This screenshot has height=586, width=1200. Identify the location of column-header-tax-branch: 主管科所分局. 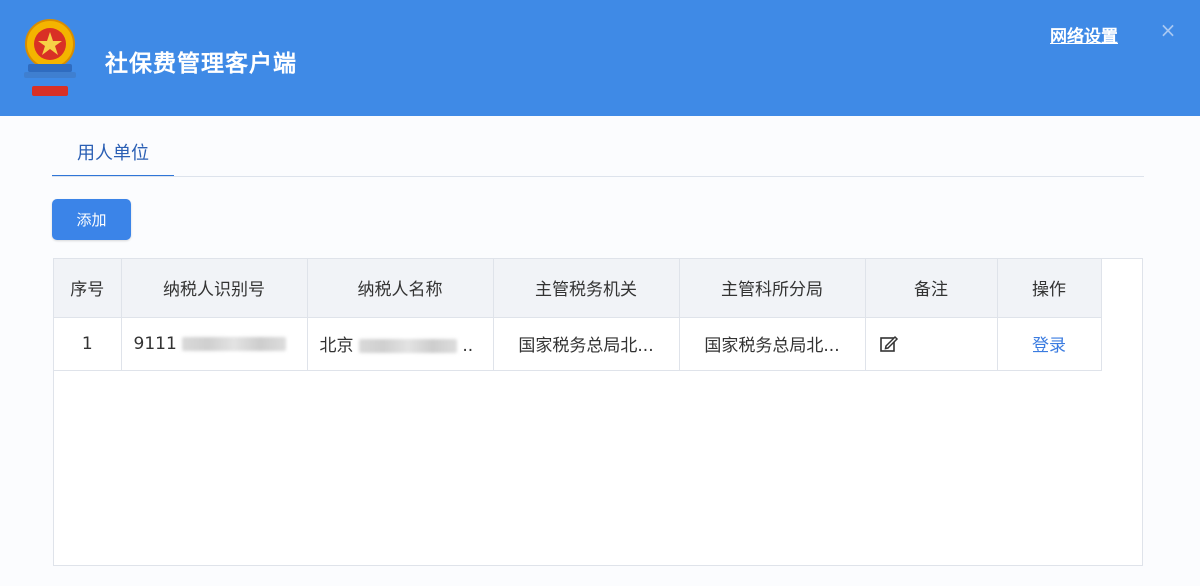
(772, 288).